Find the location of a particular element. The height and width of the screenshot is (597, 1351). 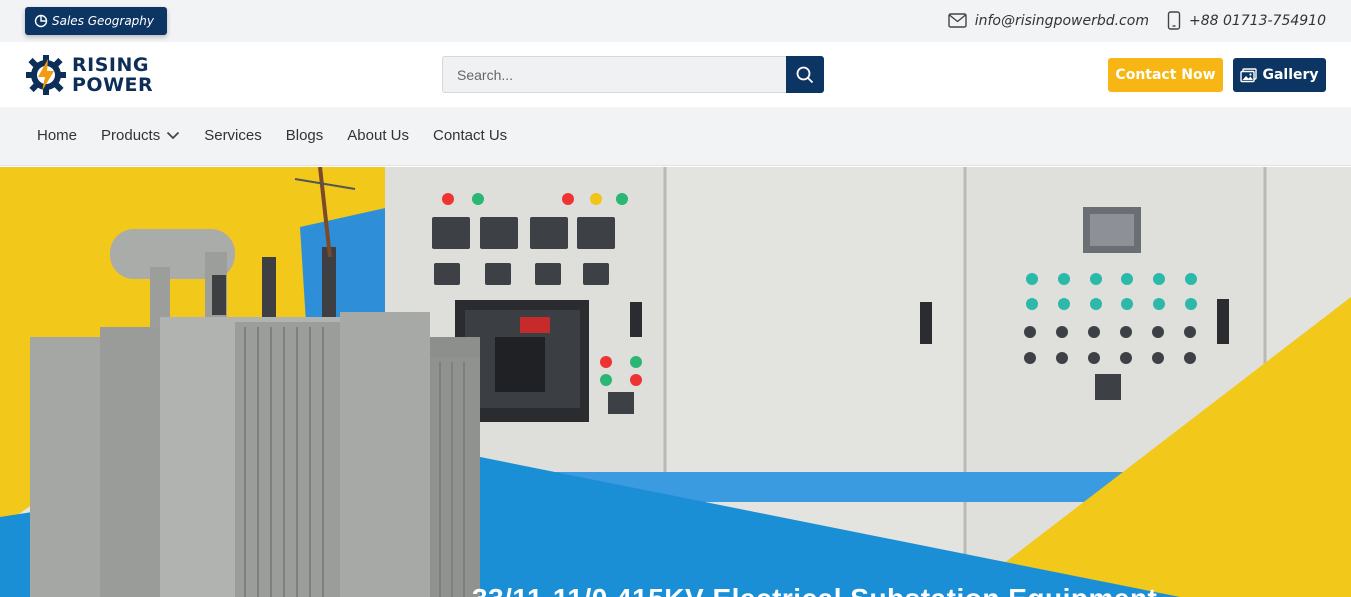

phone-link: +88 01713-754910 is located at coordinates (1246, 20).